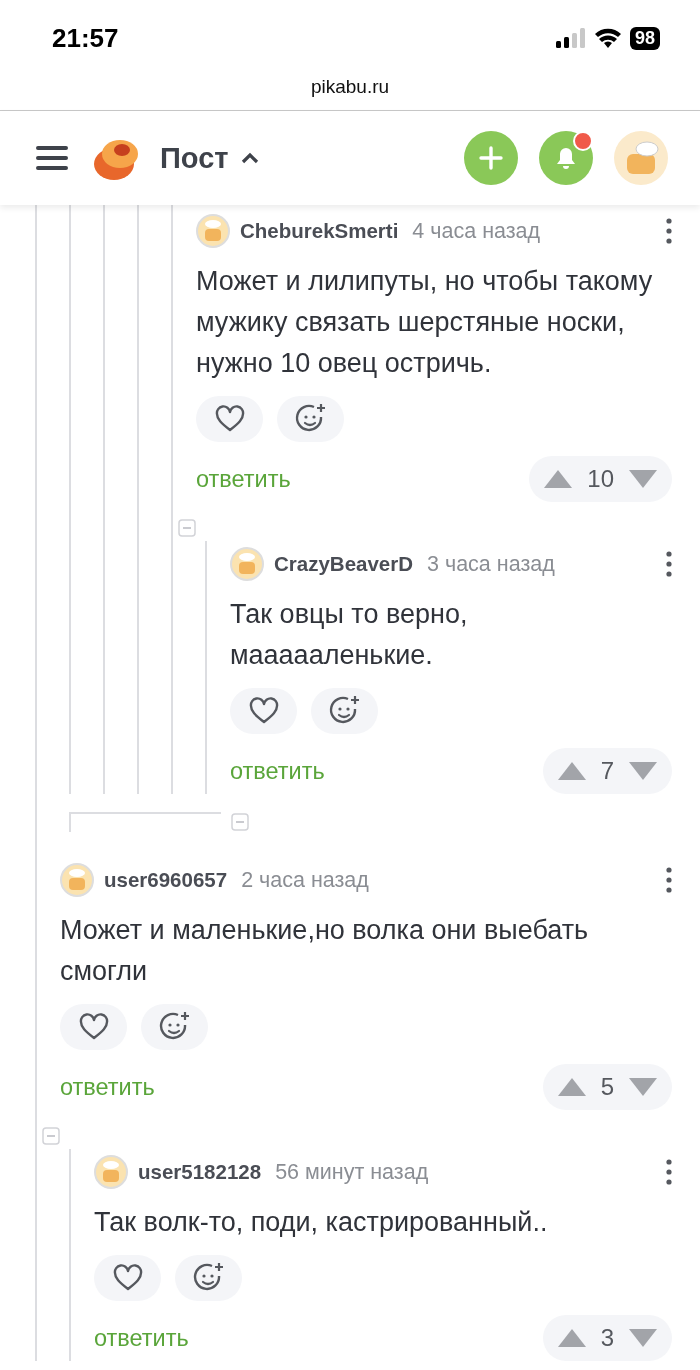  What do you see at coordinates (305, 880) in the screenshot?
I see `comment-time: 2 часа назад` at bounding box center [305, 880].